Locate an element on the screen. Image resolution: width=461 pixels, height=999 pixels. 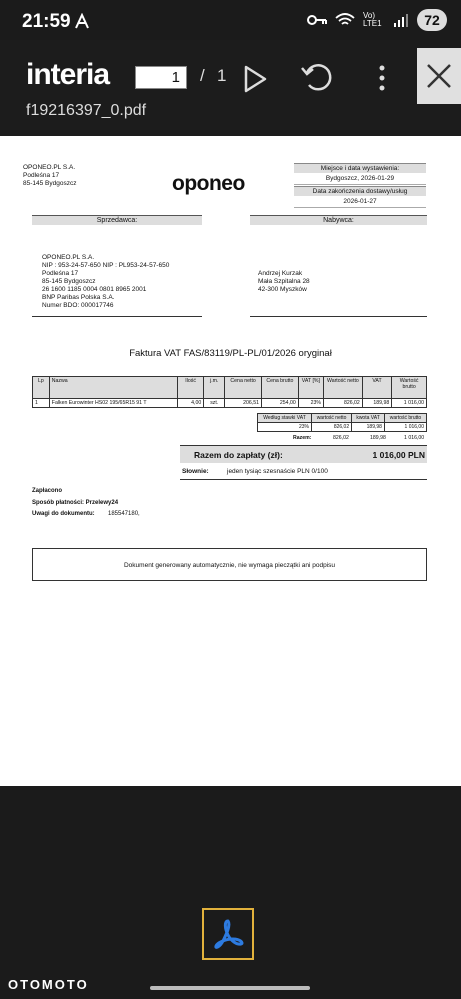
app-notification-icon is located at coordinates (82, 21).